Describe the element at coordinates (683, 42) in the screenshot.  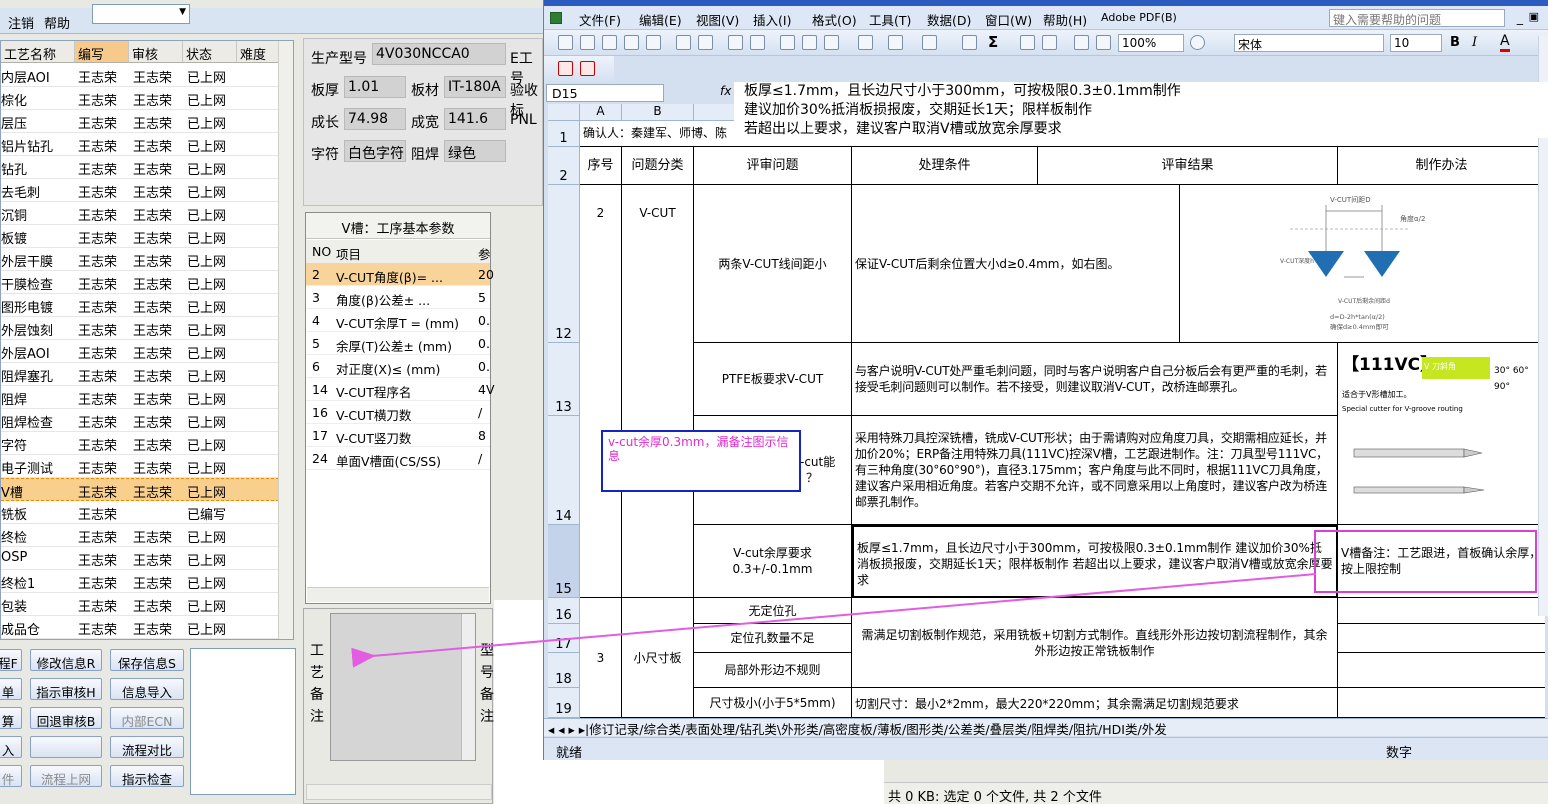
I see `print-icon` at that location.